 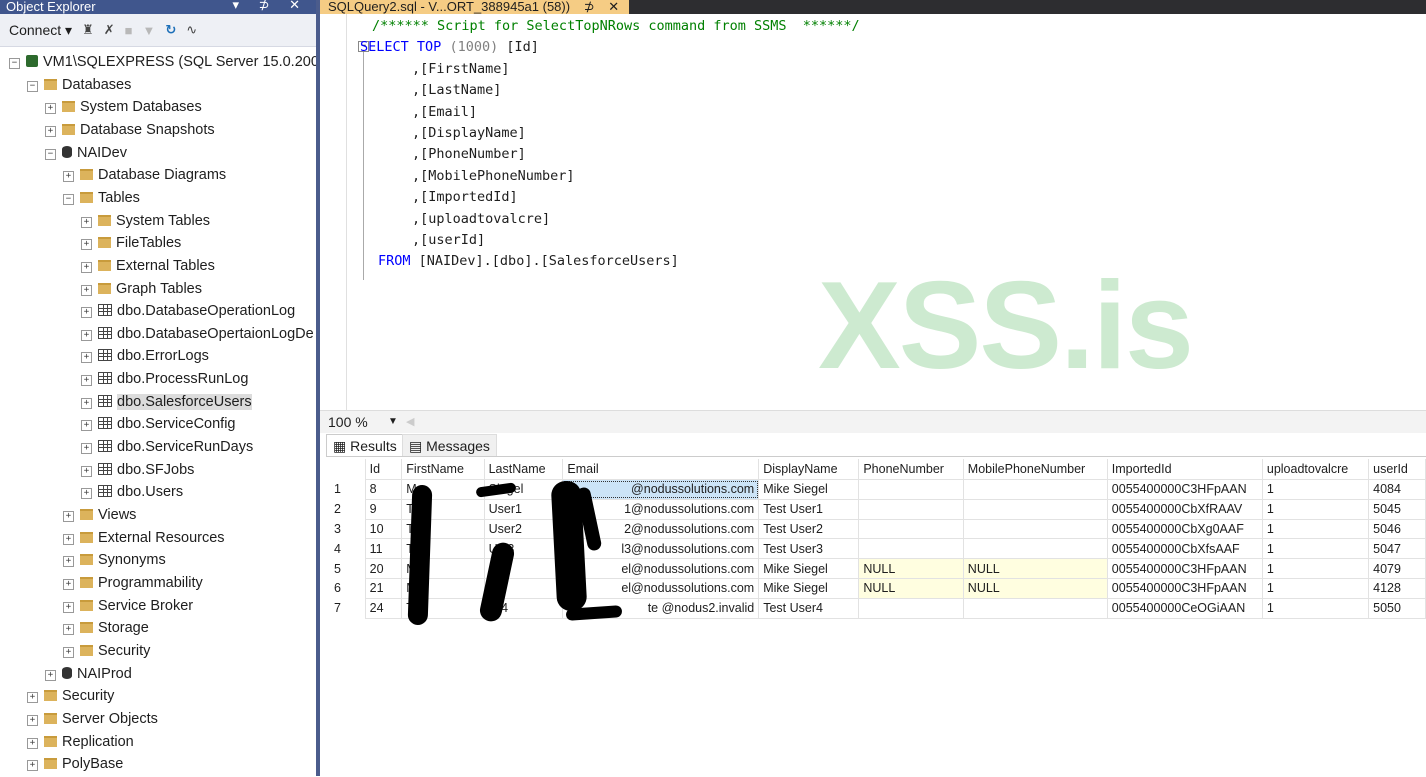 What do you see at coordinates (141, 289) in the screenshot?
I see `tree-node-graph-tables: + Graph Tables` at bounding box center [141, 289].